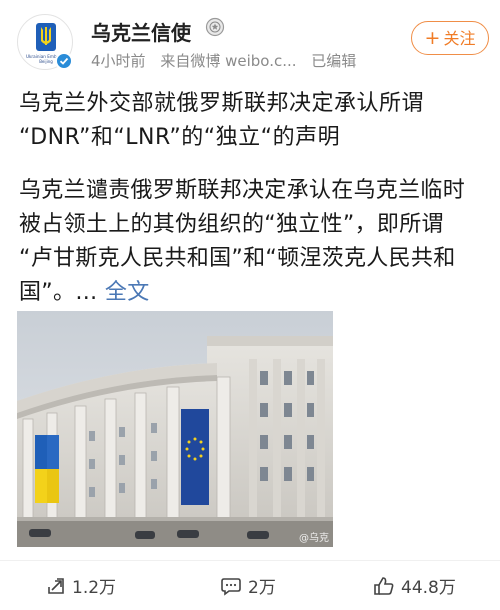 The height and width of the screenshot is (610, 500). I want to click on like-icon, so click(384, 585).